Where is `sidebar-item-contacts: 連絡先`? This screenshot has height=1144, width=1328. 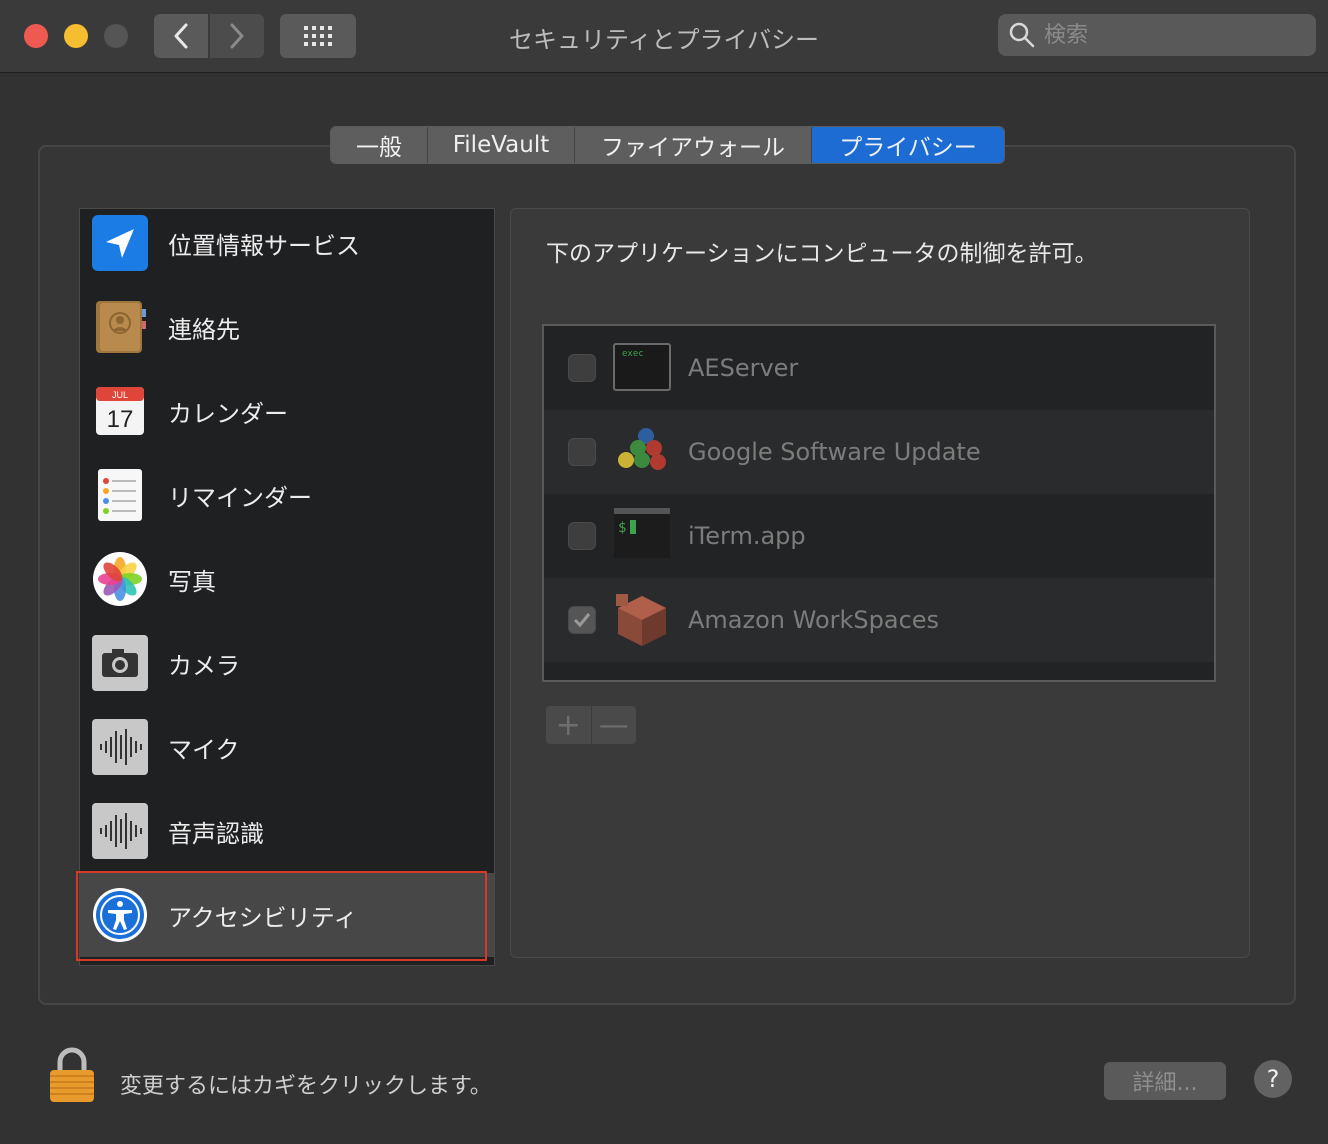 sidebar-item-contacts: 連絡先 is located at coordinates (287, 327).